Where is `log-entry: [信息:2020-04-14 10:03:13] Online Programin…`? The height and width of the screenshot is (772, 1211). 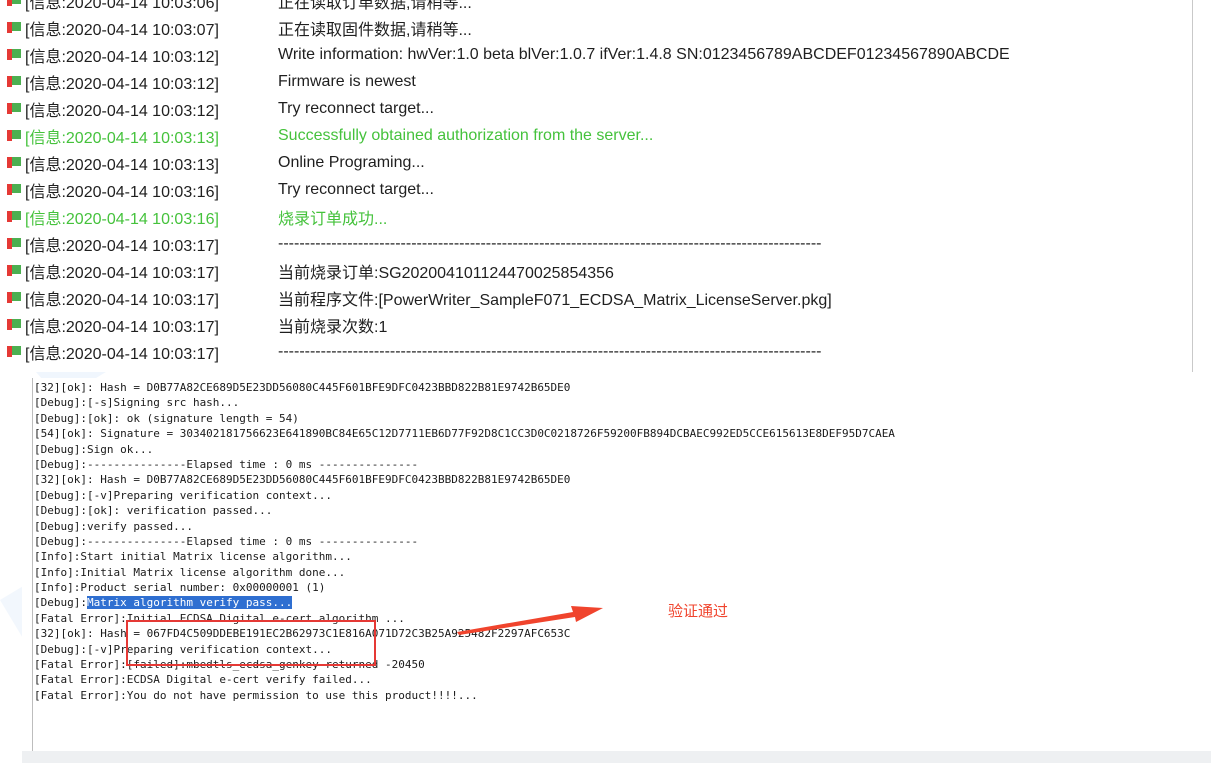
log-entry: [信息:2020-04-14 10:03:13] Online Programin… is located at coordinates (594, 162).